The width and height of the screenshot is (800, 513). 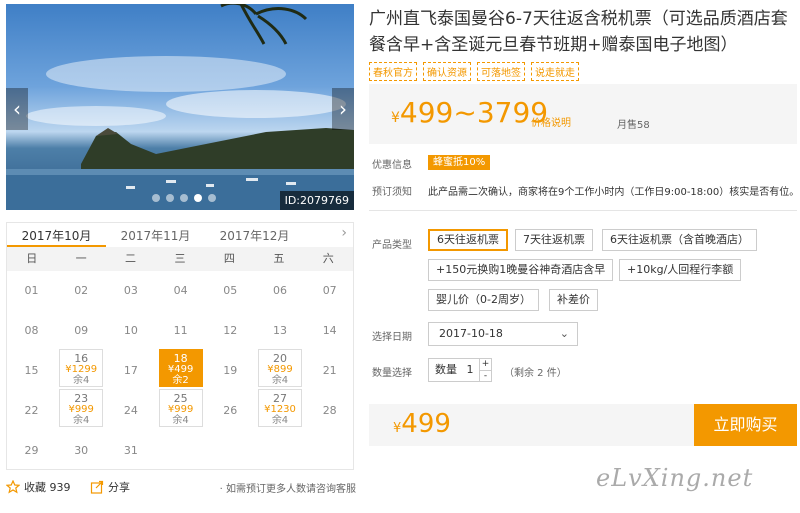 I want to click on tag-badge: 可落地签, so click(x=501, y=71).